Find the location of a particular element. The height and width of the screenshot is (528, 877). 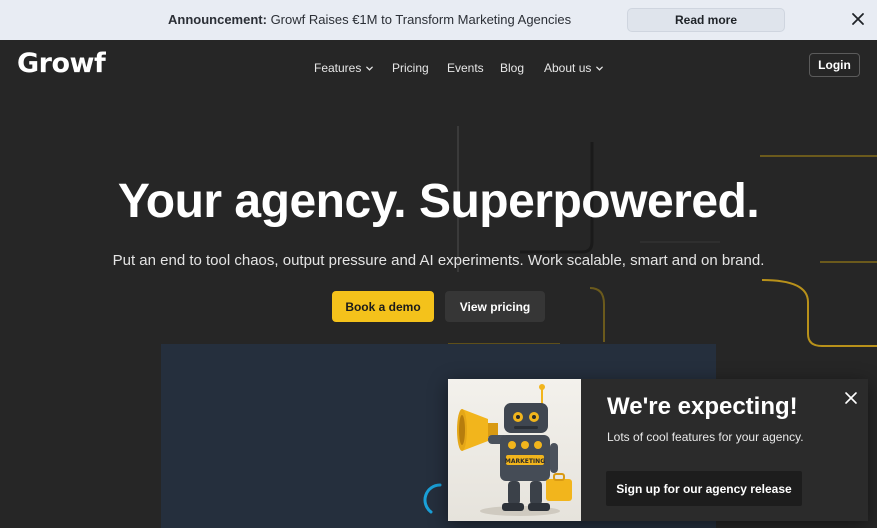

nav-item-events: Events is located at coordinates (465, 68).